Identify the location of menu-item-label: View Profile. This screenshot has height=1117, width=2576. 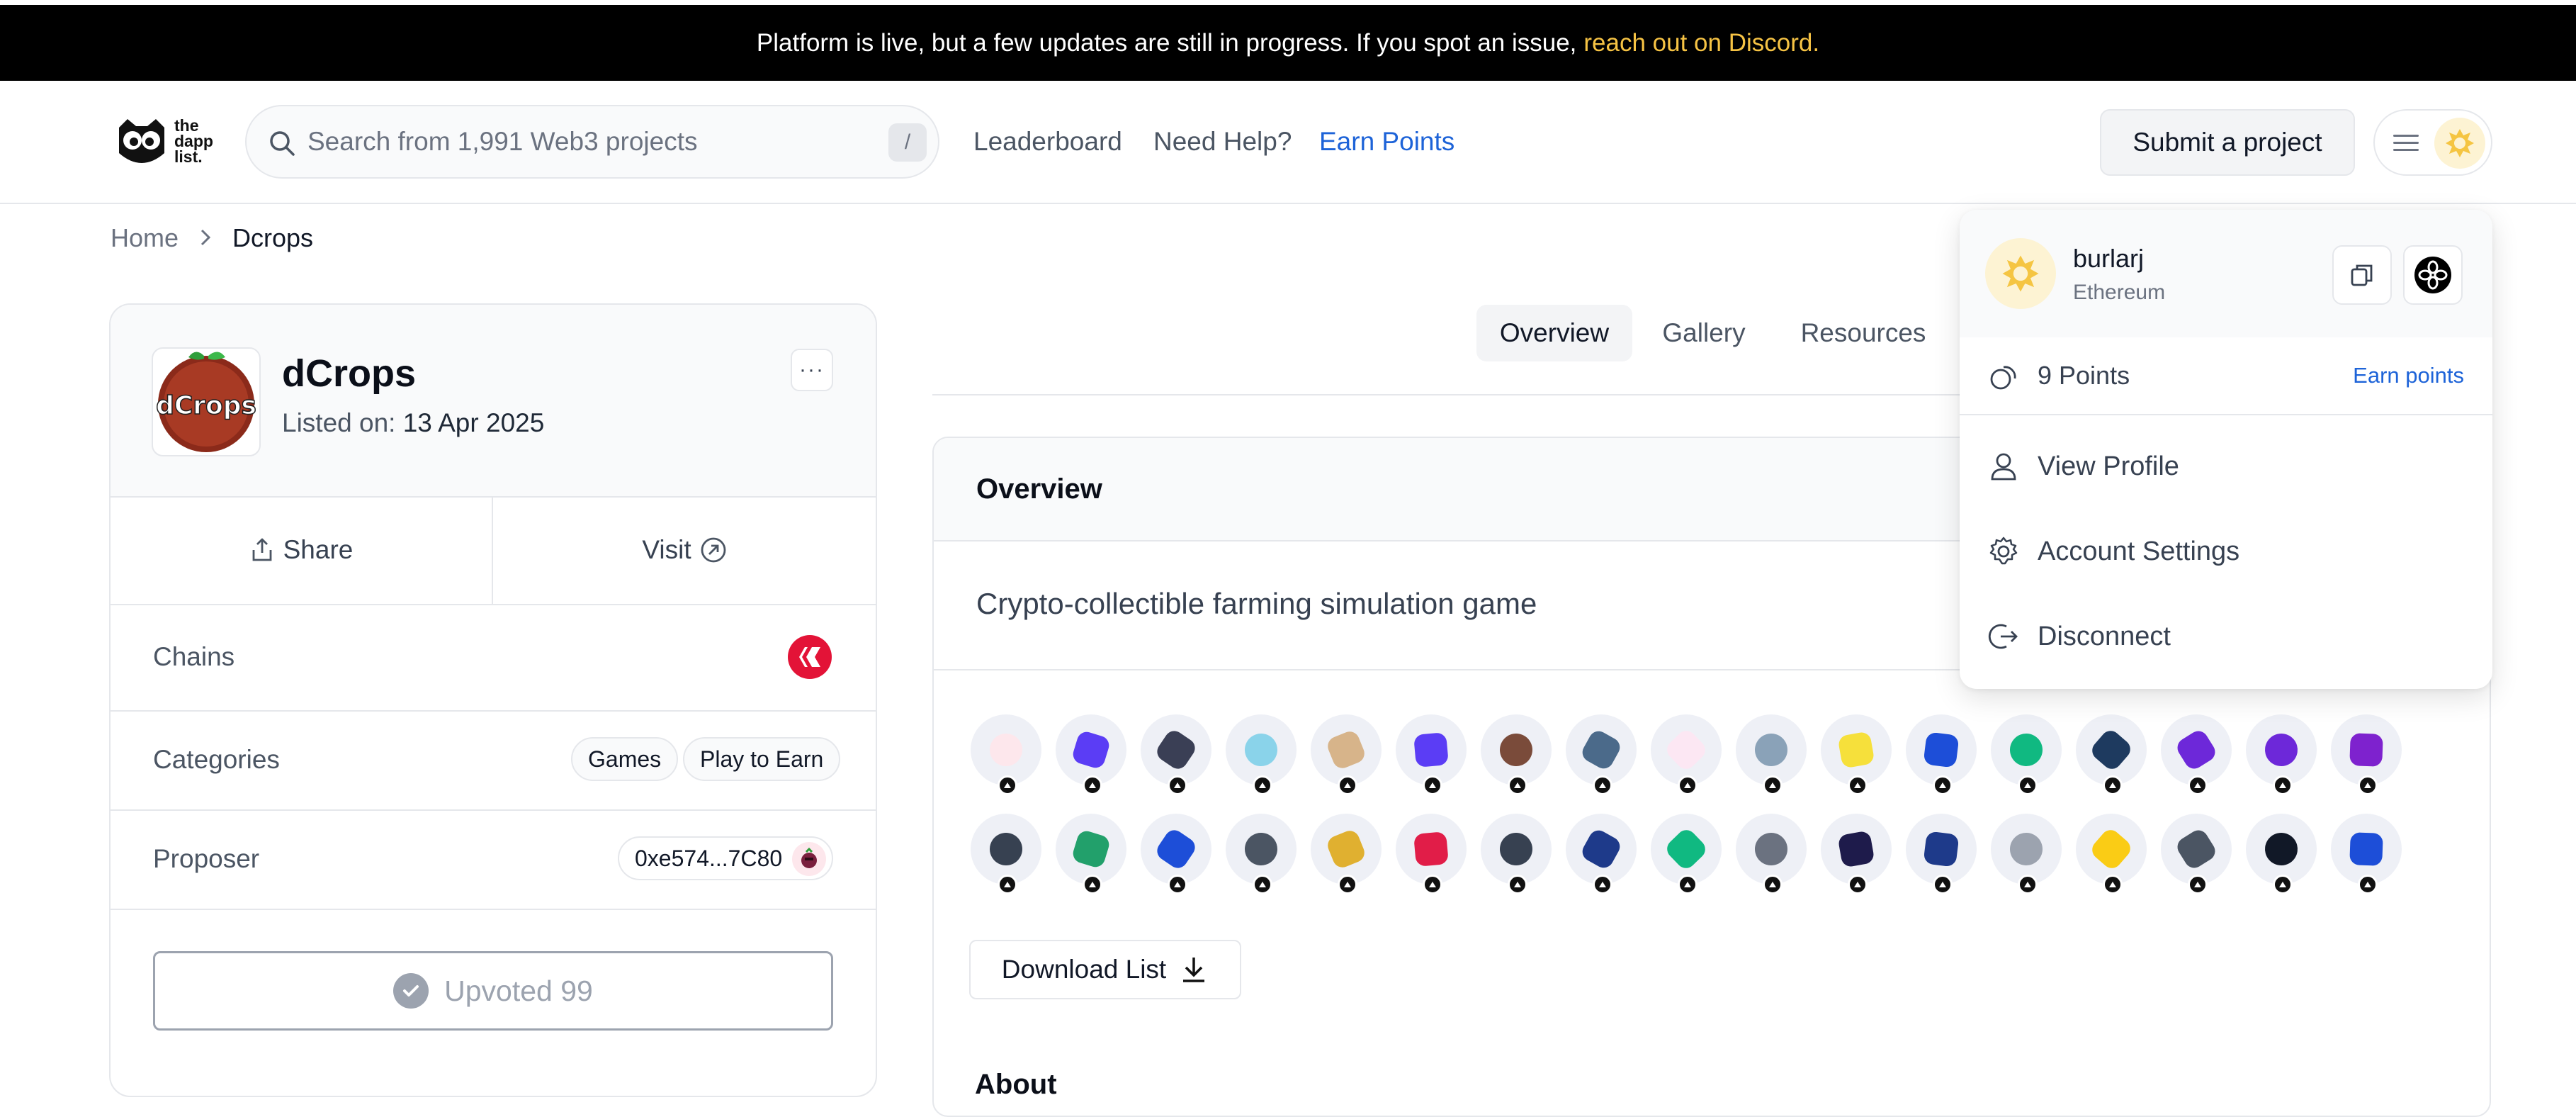
(2108, 466).